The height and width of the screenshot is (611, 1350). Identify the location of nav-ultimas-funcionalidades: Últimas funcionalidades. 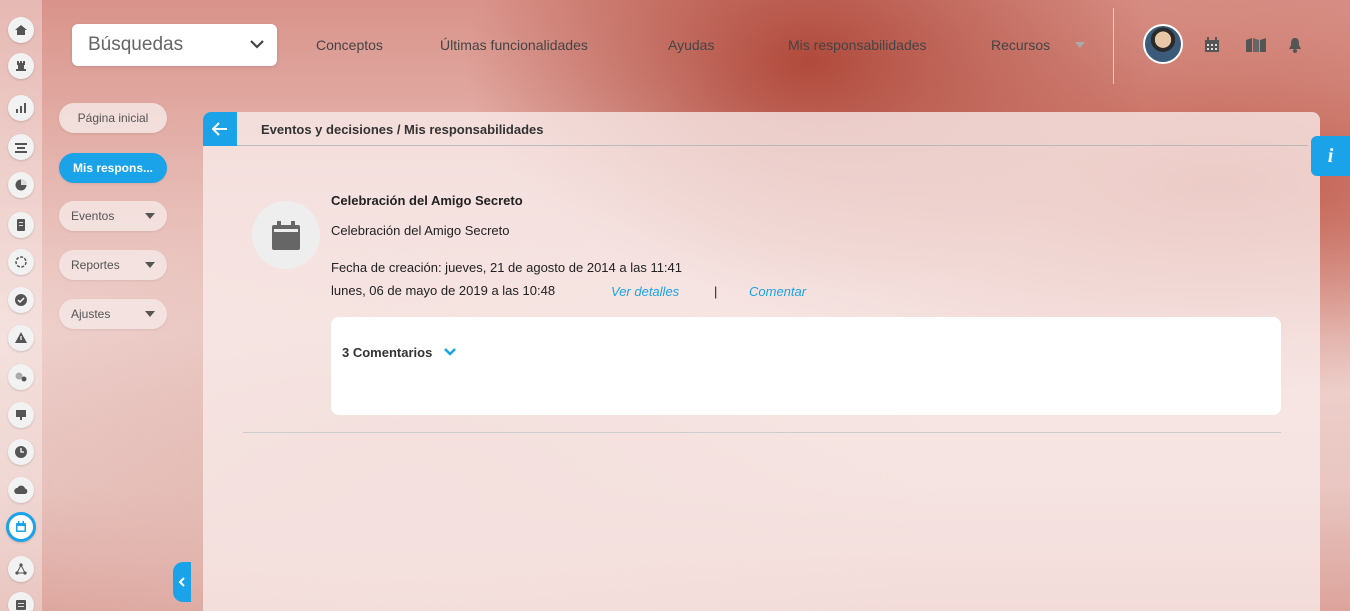
(514, 45).